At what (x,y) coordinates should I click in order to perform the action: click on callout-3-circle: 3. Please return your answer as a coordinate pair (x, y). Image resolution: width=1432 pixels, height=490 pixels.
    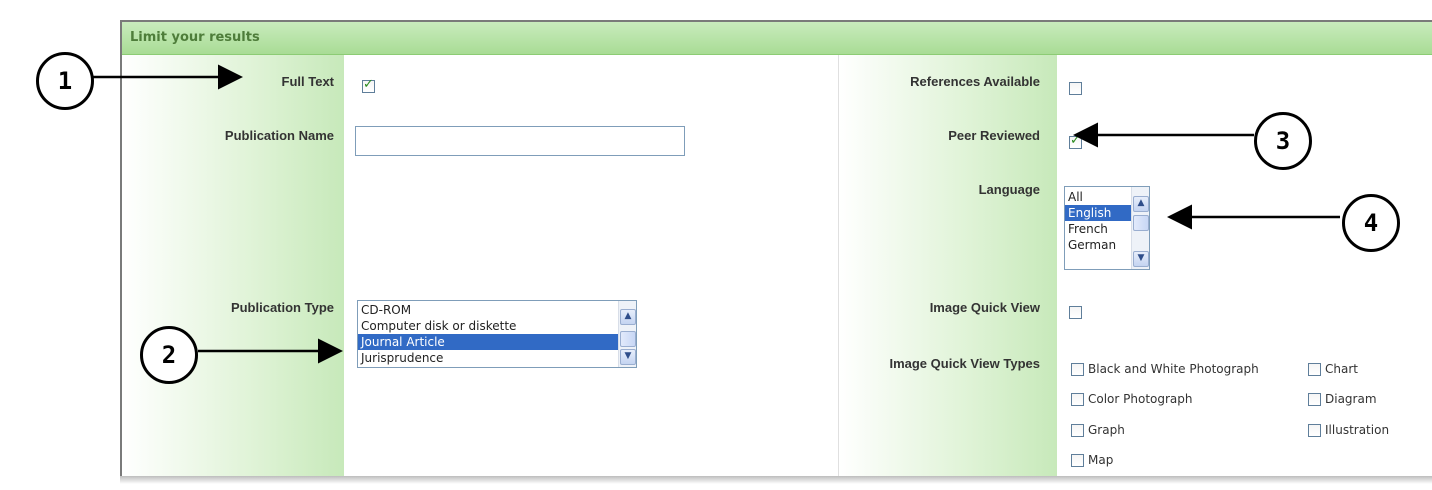
    Looking at the image, I should click on (1283, 141).